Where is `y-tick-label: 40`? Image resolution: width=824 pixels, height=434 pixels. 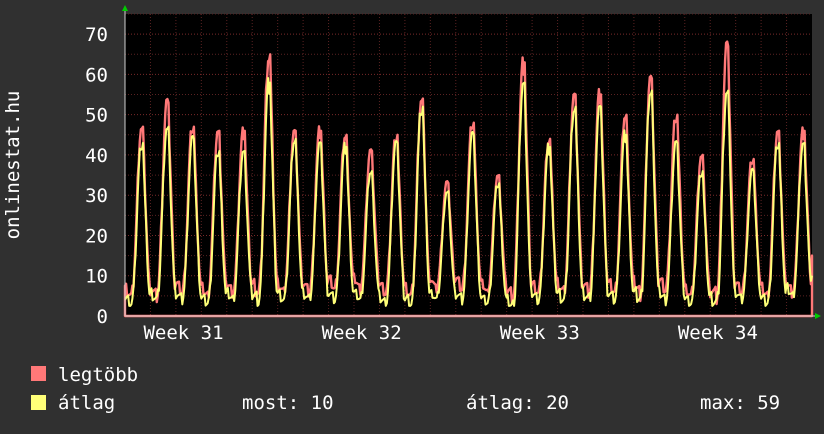
y-tick-label: 40 is located at coordinates (96, 156).